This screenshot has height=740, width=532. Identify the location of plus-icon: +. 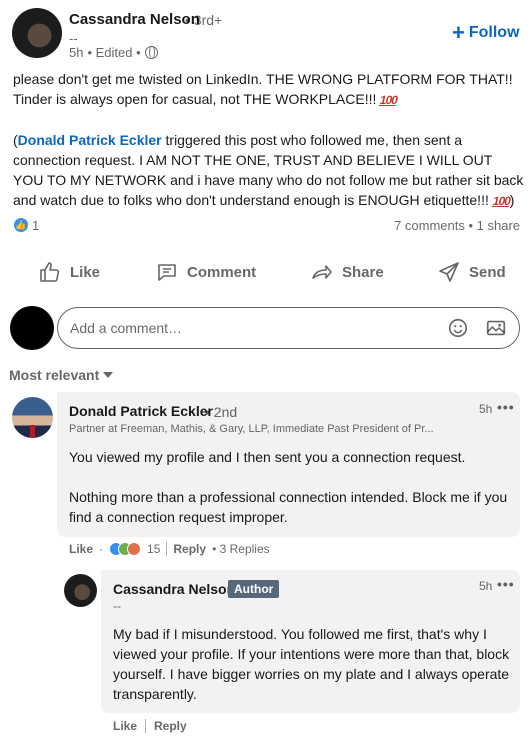
(458, 32).